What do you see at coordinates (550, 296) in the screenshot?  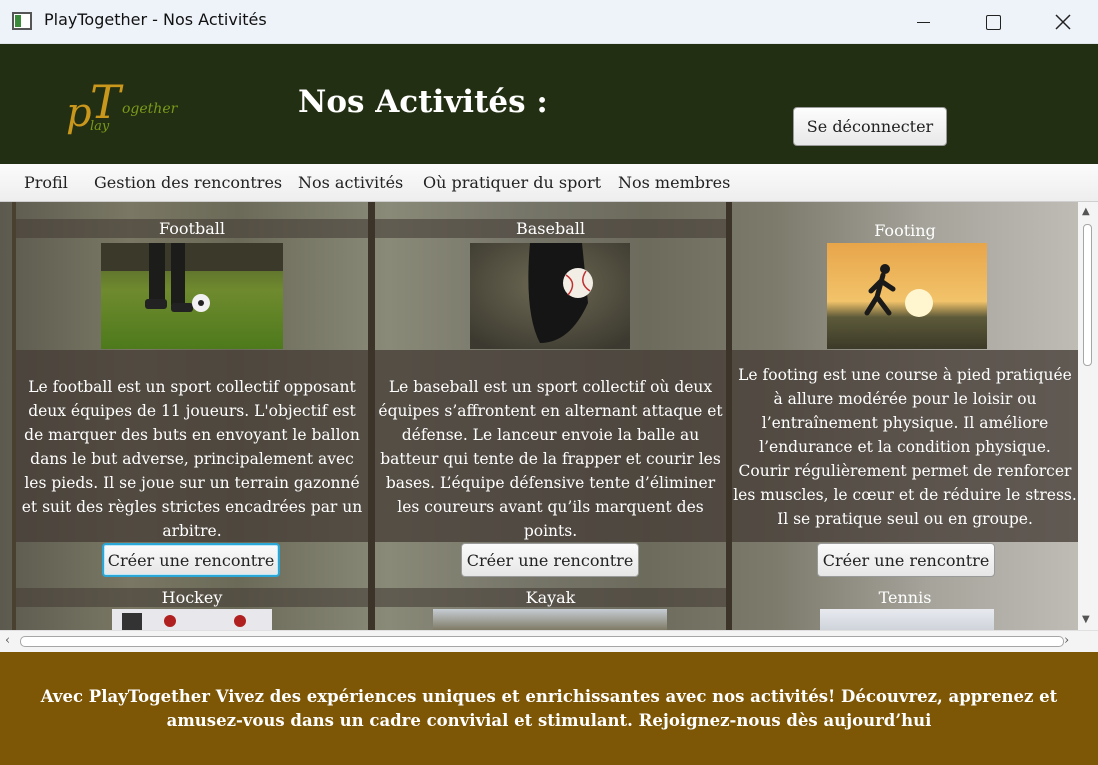 I see `baseball-image` at bounding box center [550, 296].